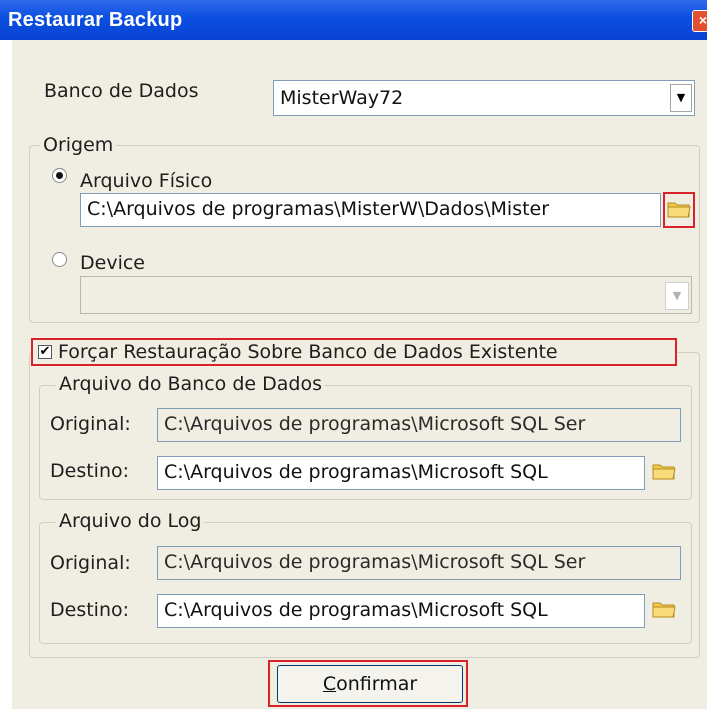 This screenshot has height=709, width=707. What do you see at coordinates (90, 563) in the screenshot?
I see `log-original-label: Original:` at bounding box center [90, 563].